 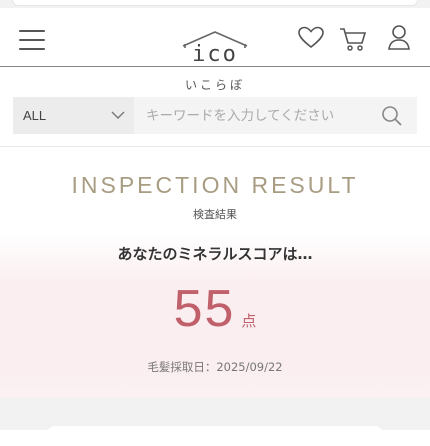 I want to click on category-selected-label: ALL, so click(x=35, y=115).